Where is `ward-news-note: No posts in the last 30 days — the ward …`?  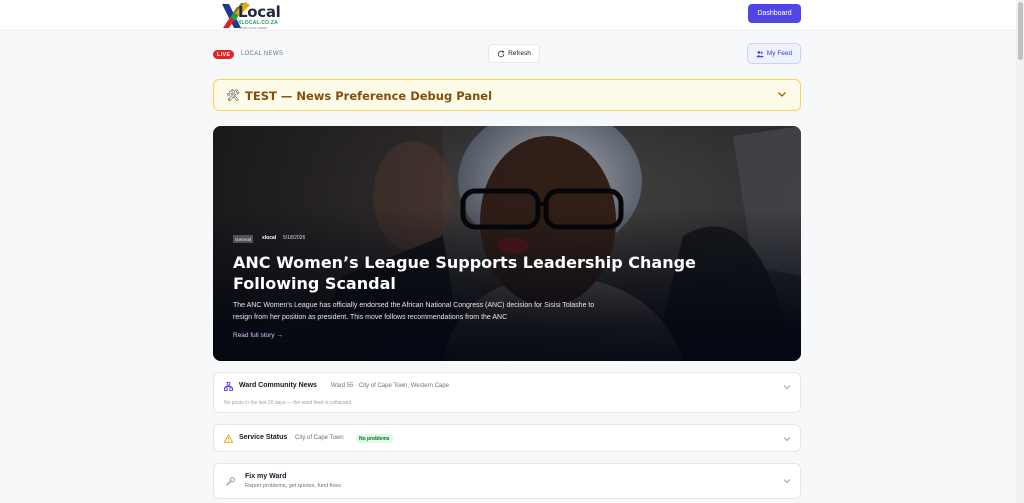
ward-news-note: No posts in the last 30 days — the ward … is located at coordinates (288, 403).